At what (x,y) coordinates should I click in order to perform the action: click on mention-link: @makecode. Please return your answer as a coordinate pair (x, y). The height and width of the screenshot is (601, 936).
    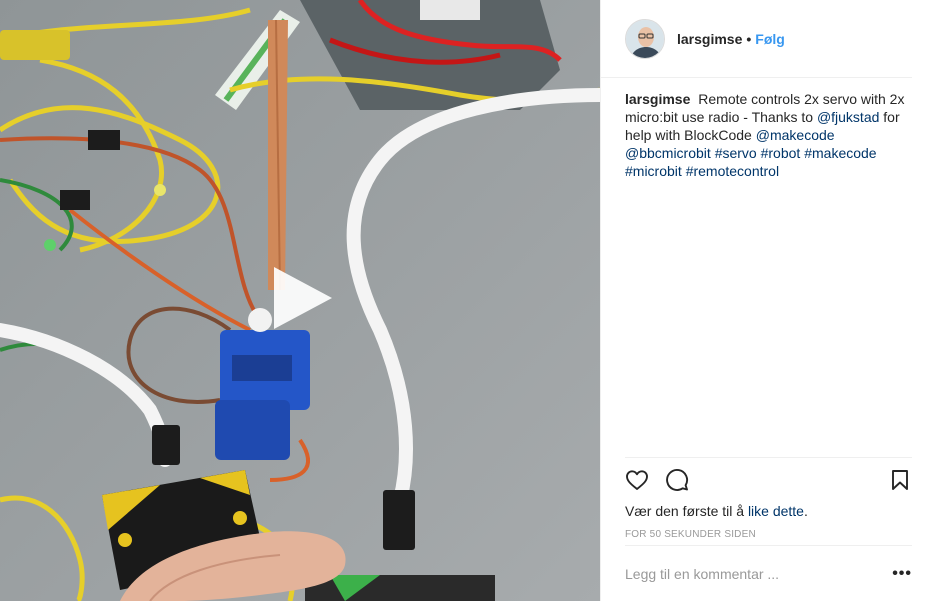
    Looking at the image, I should click on (795, 135).